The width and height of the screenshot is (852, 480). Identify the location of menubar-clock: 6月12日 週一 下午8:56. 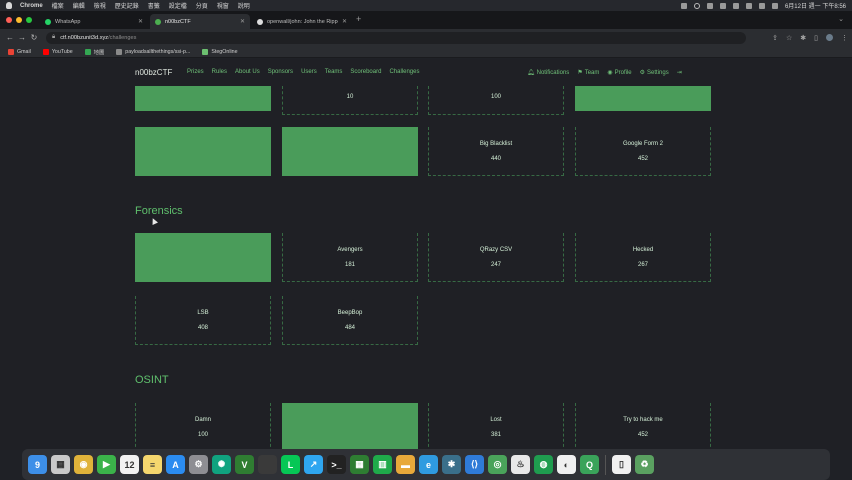
(815, 5).